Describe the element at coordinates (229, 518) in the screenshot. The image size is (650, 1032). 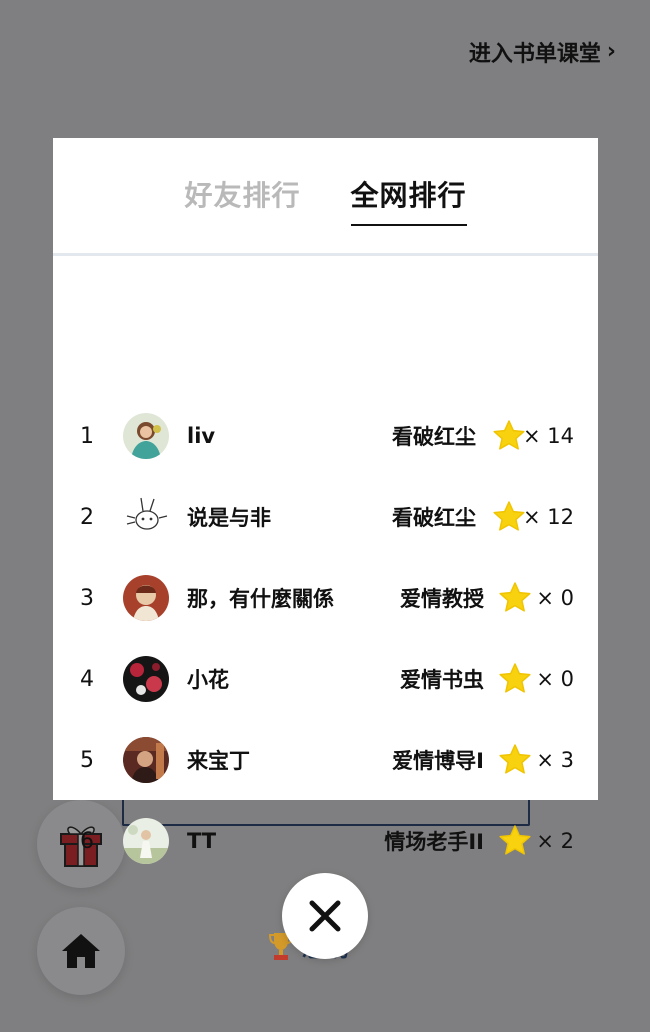
I see `user-name: 说是与非` at that location.